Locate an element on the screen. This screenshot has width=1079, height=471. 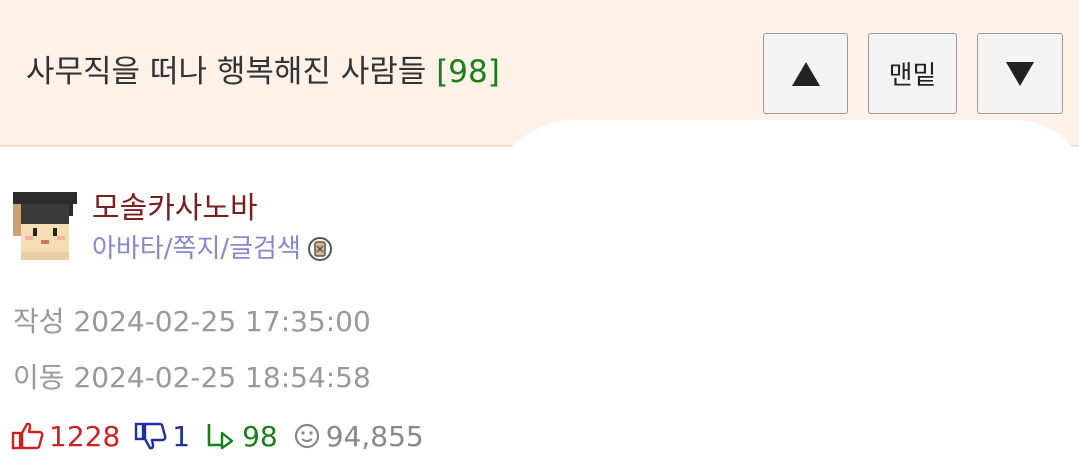
view-stat: 94,855 is located at coordinates (358, 436).